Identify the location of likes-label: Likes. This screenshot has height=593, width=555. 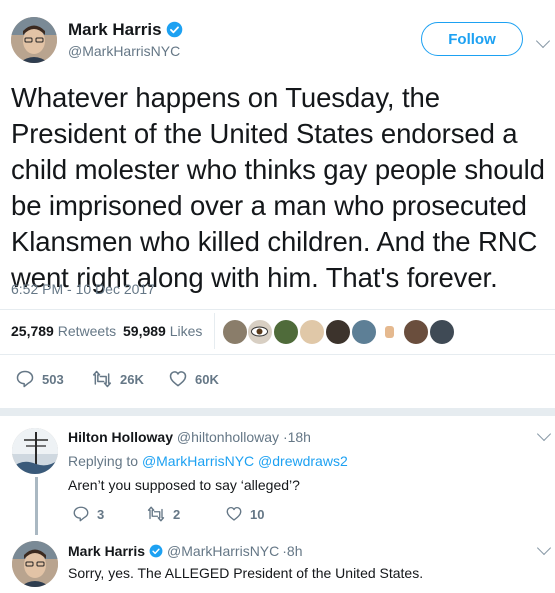
(186, 331).